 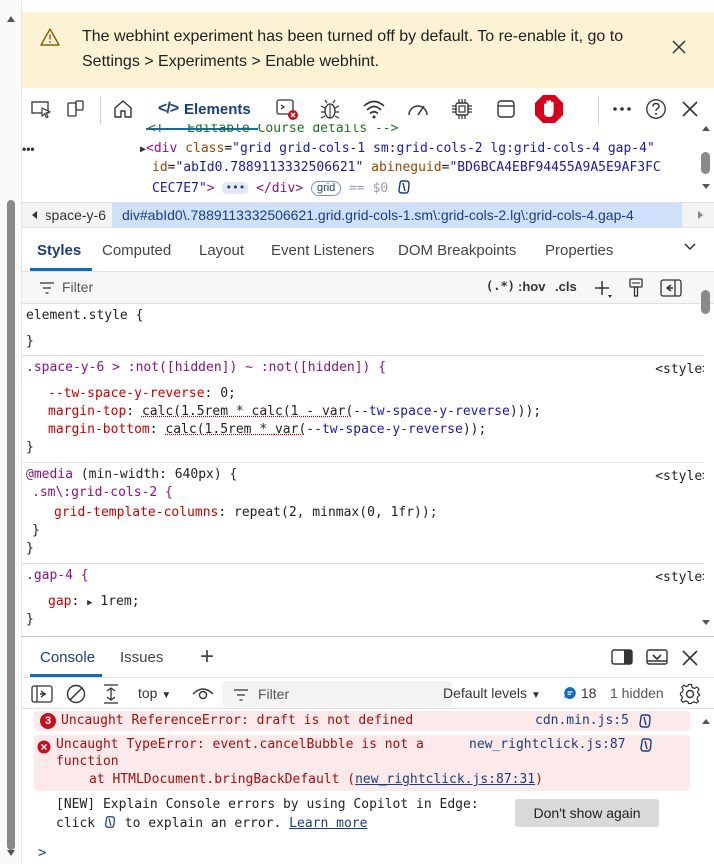 What do you see at coordinates (282, 187) in the screenshot?
I see `dom-node-line-3: CEC7E7"> ••• </div> grid == $0` at bounding box center [282, 187].